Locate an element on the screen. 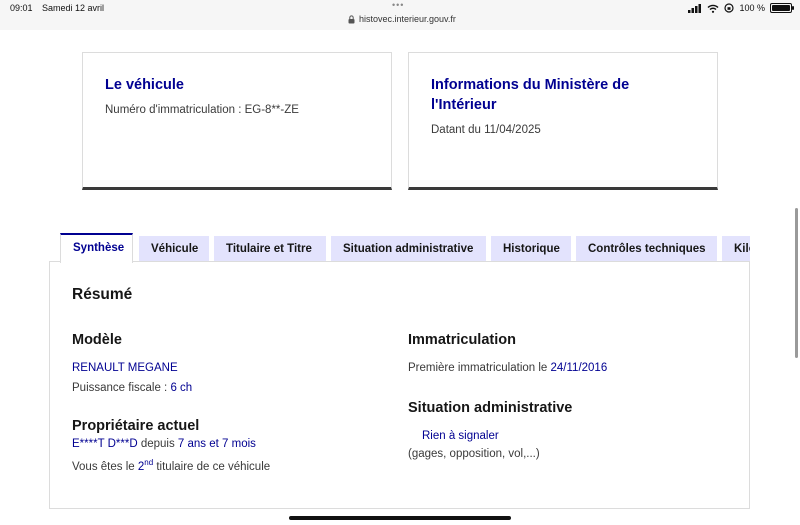 The width and height of the screenshot is (800, 525). battery-fill is located at coordinates (781, 8).